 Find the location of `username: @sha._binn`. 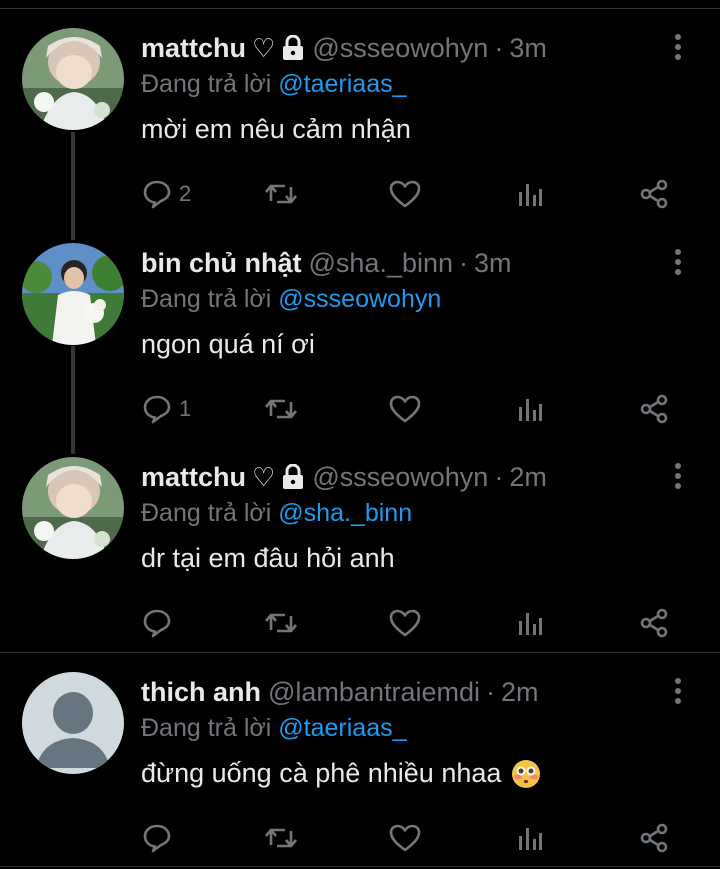

username: @sha._binn is located at coordinates (380, 263).